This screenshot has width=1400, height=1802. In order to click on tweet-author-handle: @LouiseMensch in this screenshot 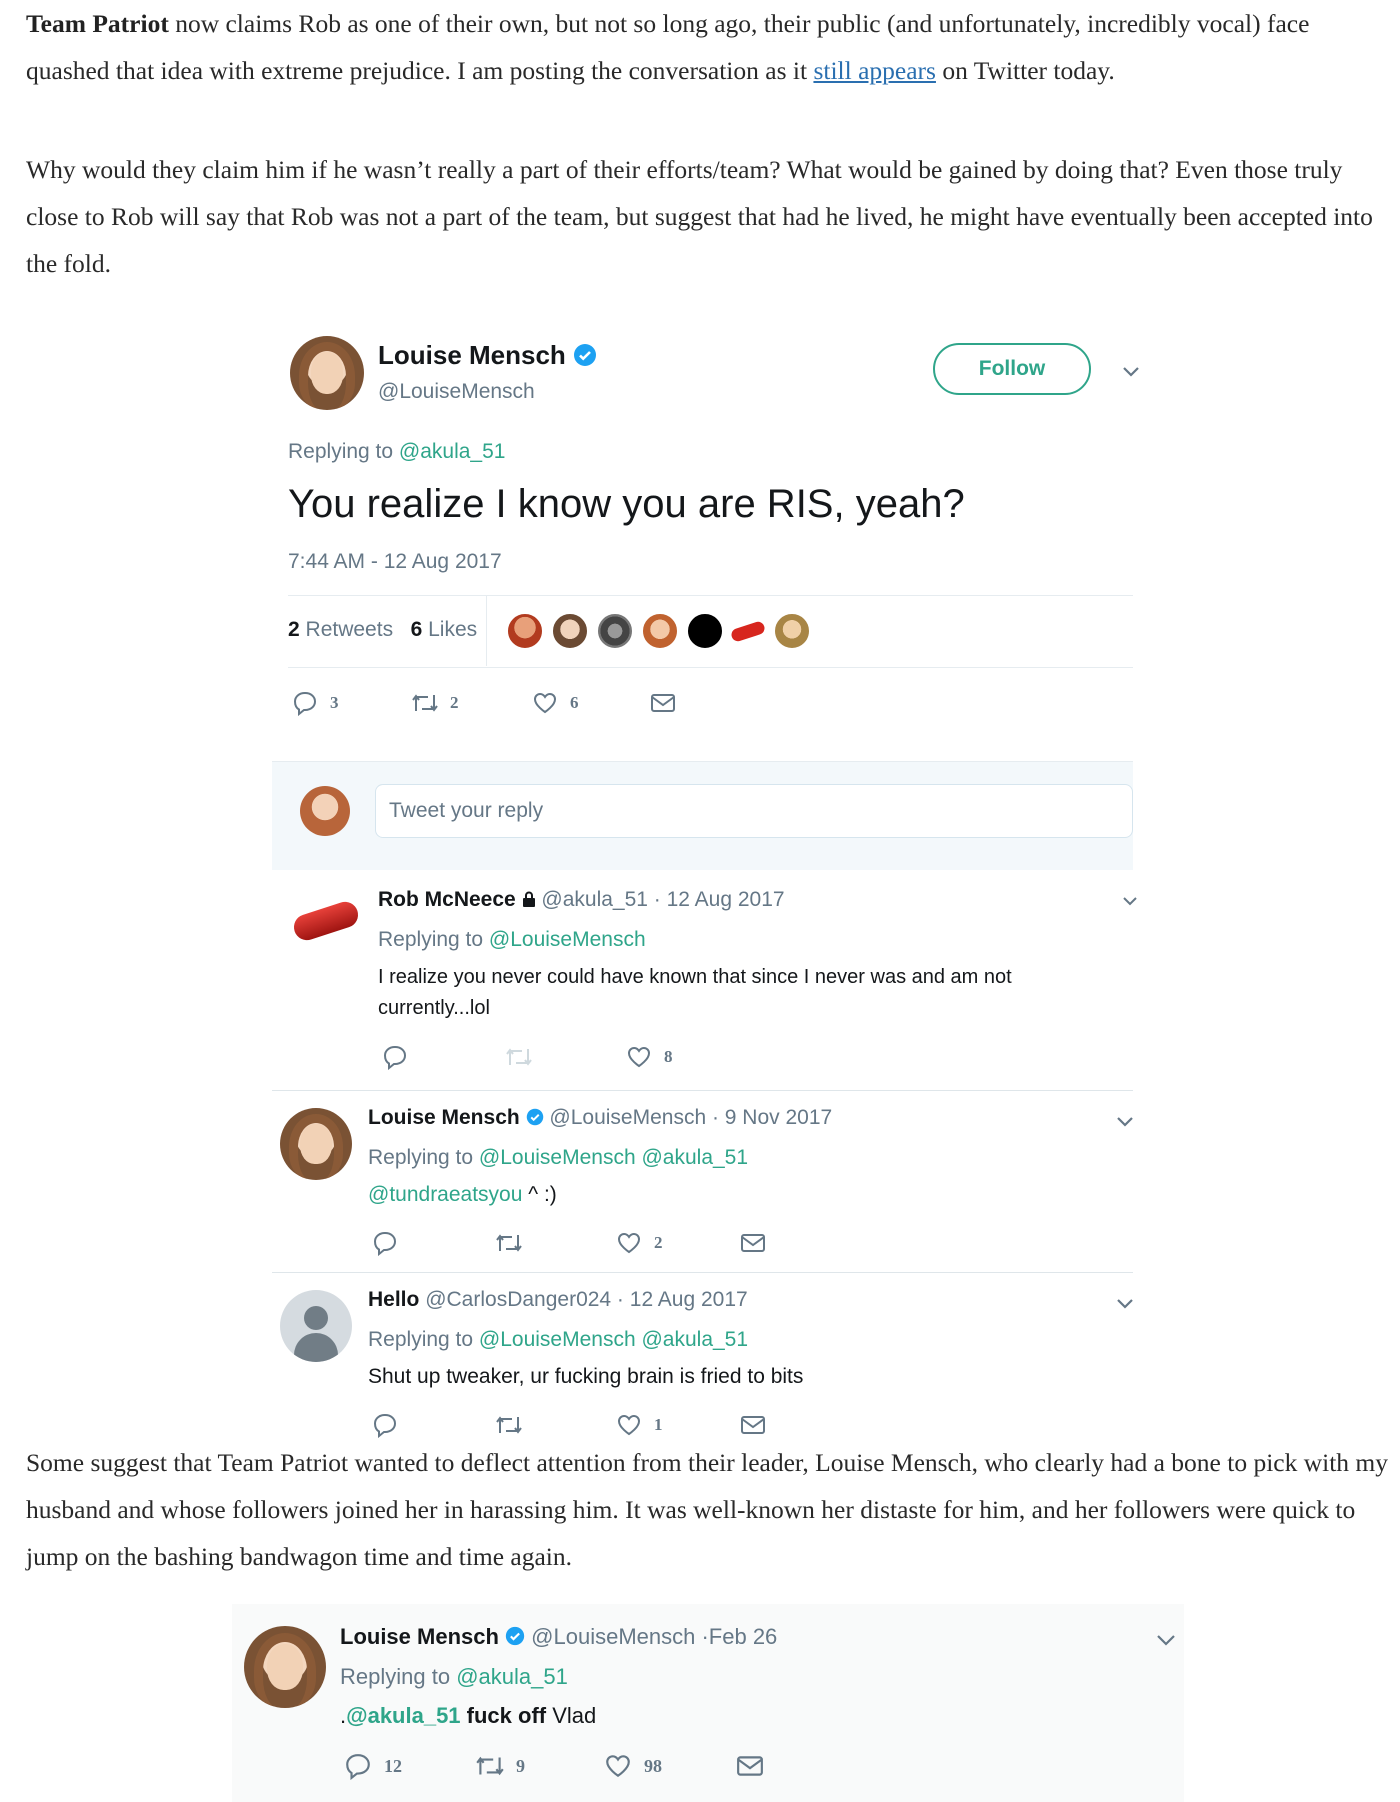, I will do `click(456, 392)`.